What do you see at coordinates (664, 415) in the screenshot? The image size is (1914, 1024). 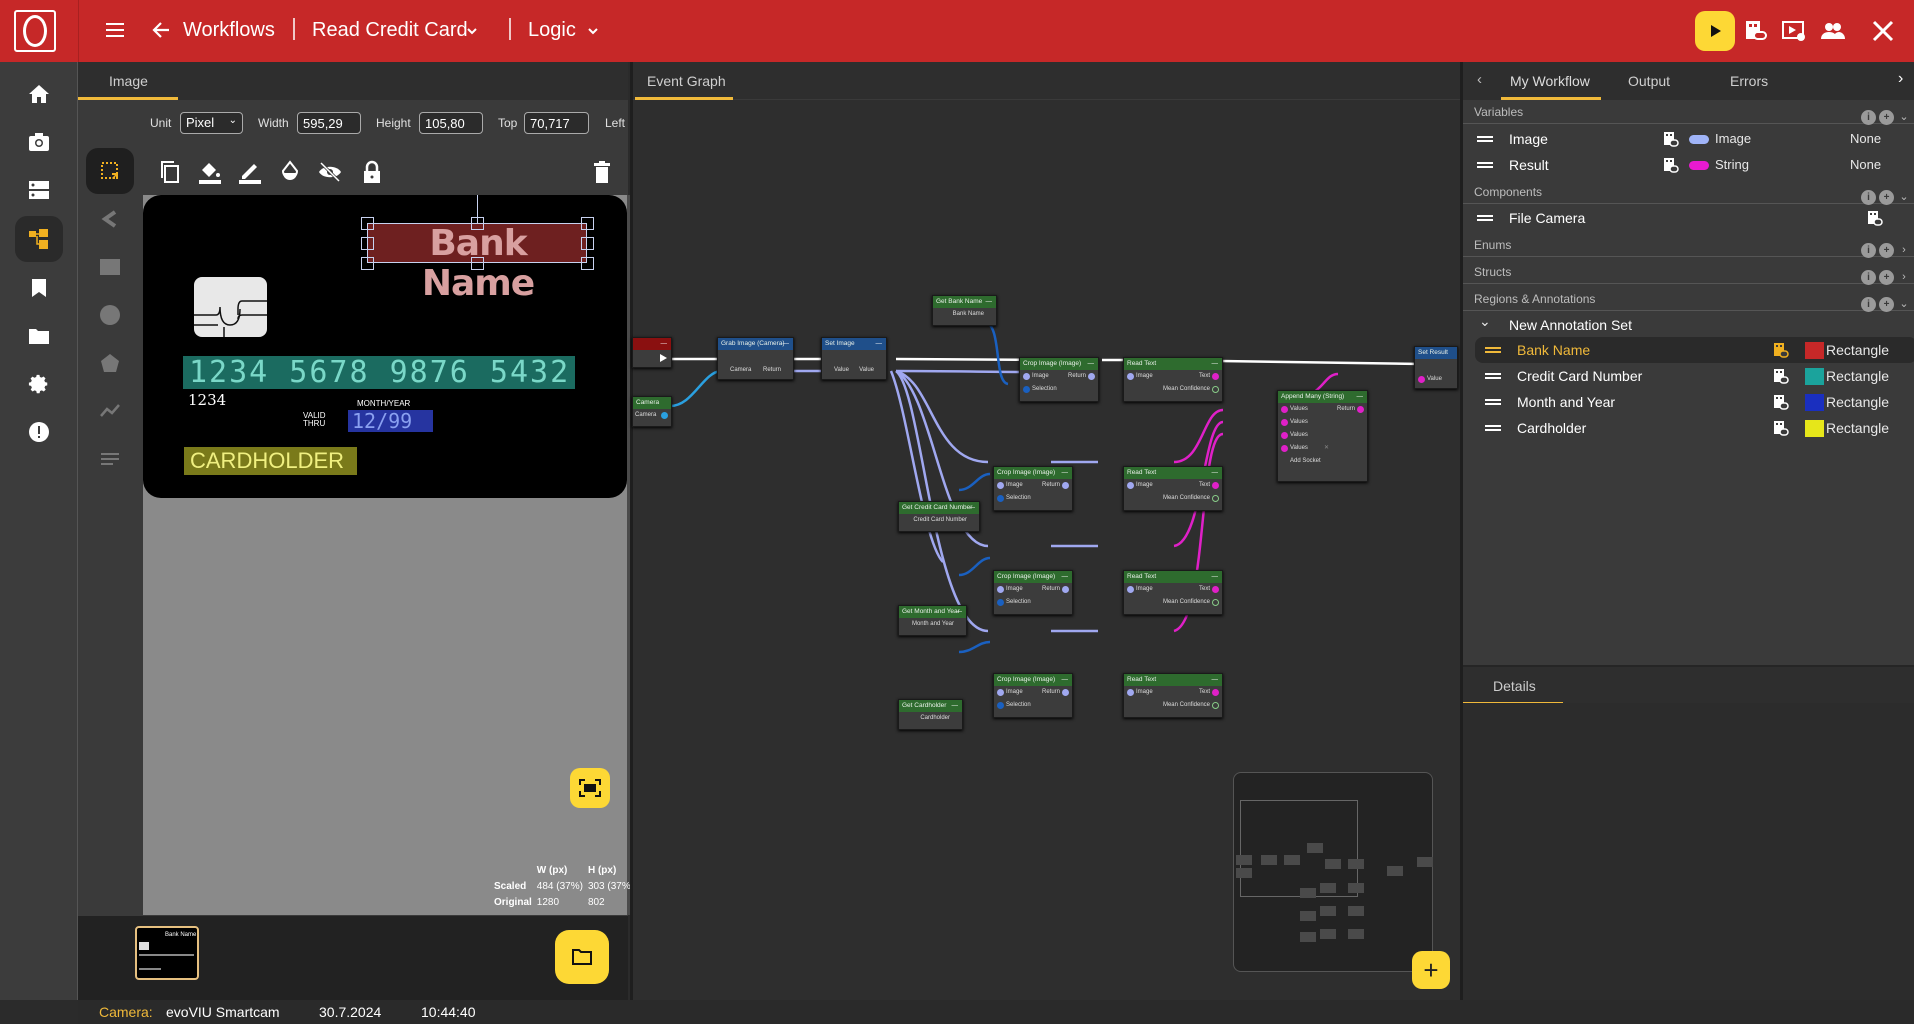 I see `camera-out-pin` at bounding box center [664, 415].